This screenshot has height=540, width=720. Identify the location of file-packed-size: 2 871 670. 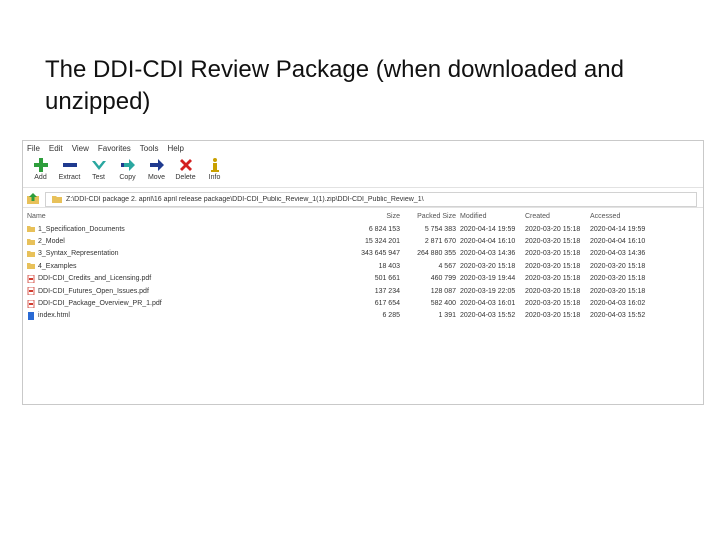
(440, 242).